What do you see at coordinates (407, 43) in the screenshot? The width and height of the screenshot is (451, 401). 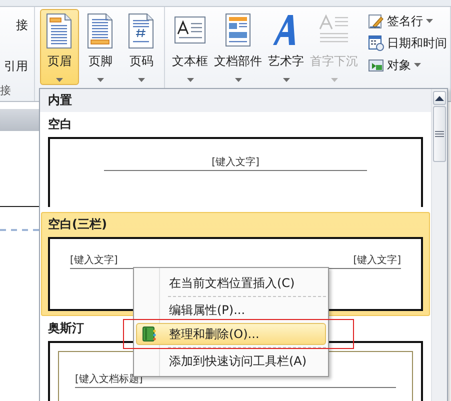 I see `ribbon-button: 日期和时间` at bounding box center [407, 43].